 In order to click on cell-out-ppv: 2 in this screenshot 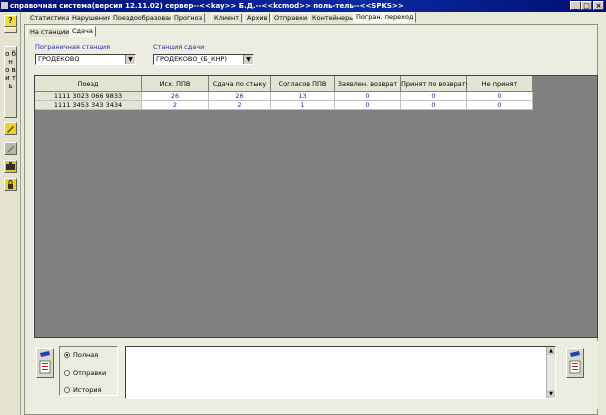, I will do `click(175, 105)`.